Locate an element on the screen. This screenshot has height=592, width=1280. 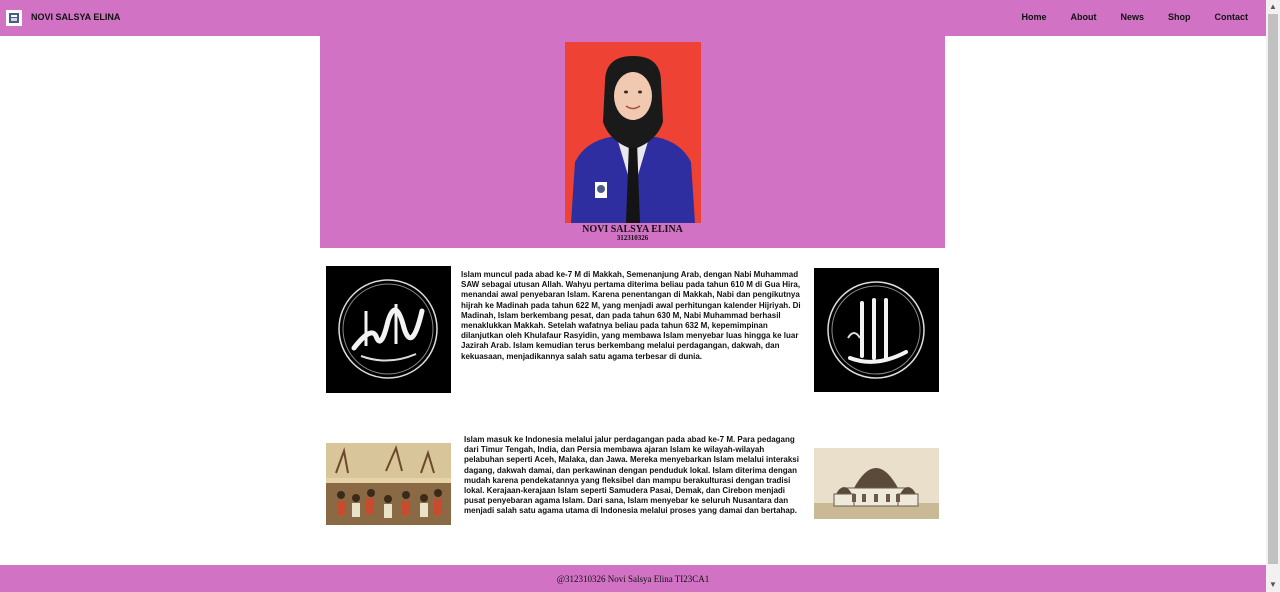
footer-copyright: @312310326 Novi Salsya Elina TI23CA1 is located at coordinates (633, 578).